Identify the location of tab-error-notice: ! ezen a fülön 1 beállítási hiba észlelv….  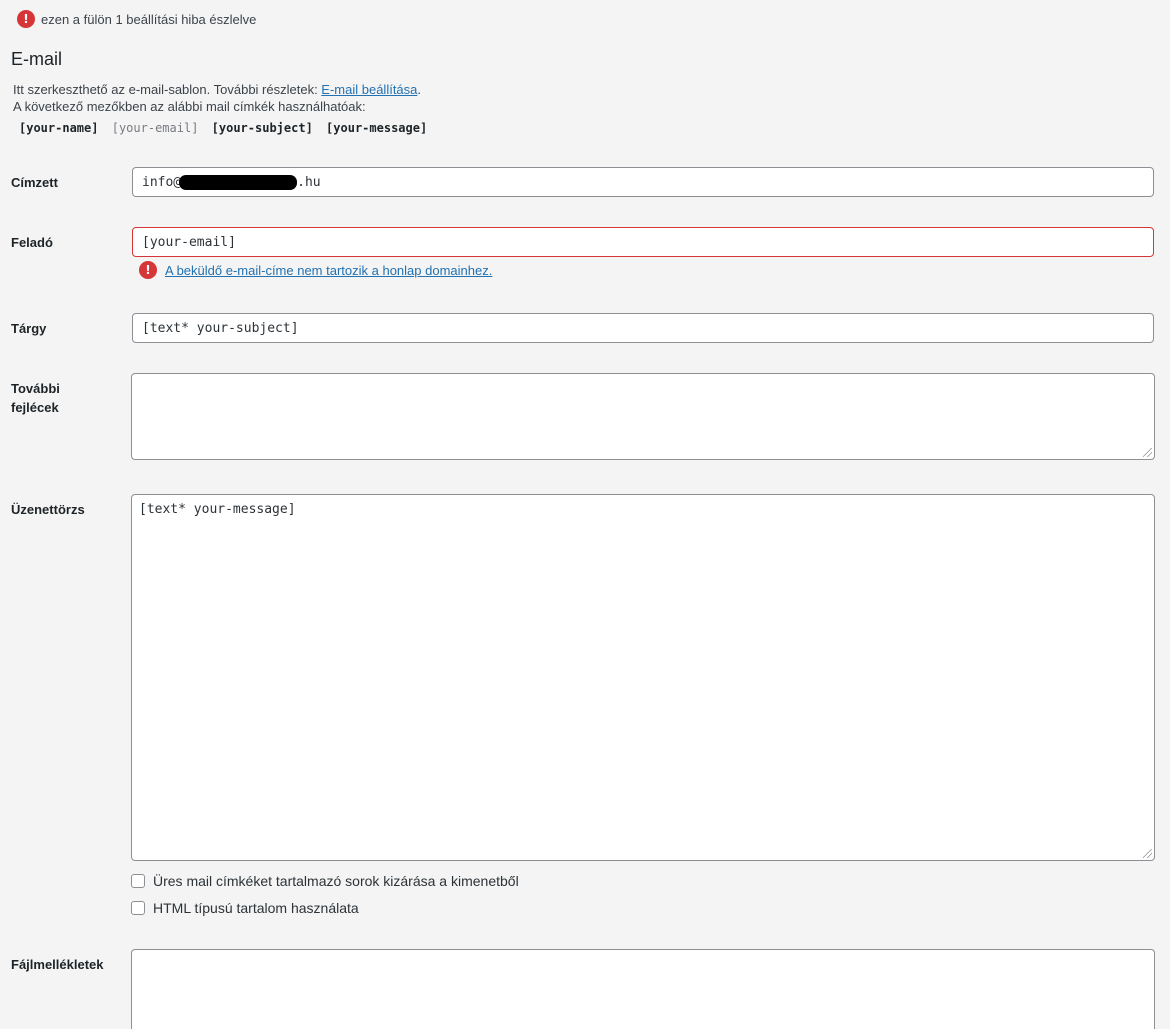
(136, 19).